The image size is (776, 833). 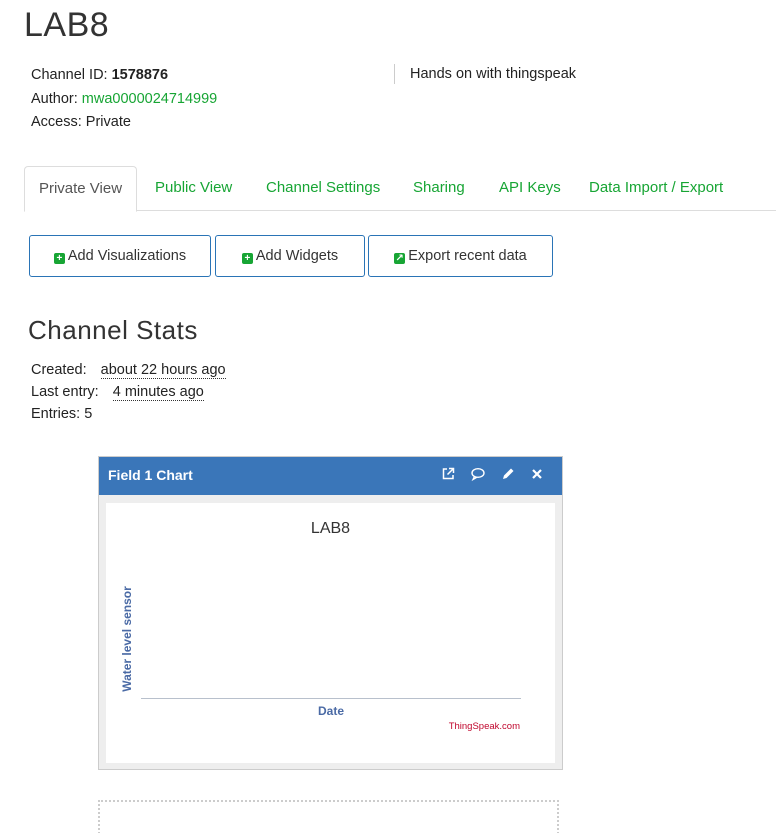 I want to click on tab-private-view: Private View, so click(x=80, y=189).